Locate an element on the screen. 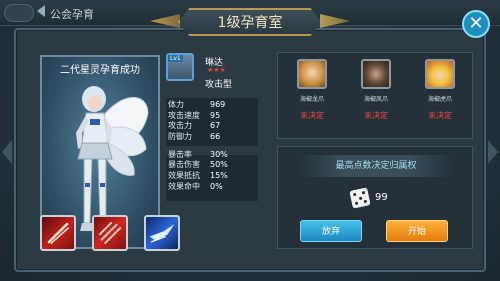 The image size is (500, 281). hero-level-badge: Lv1 is located at coordinates (175, 58).